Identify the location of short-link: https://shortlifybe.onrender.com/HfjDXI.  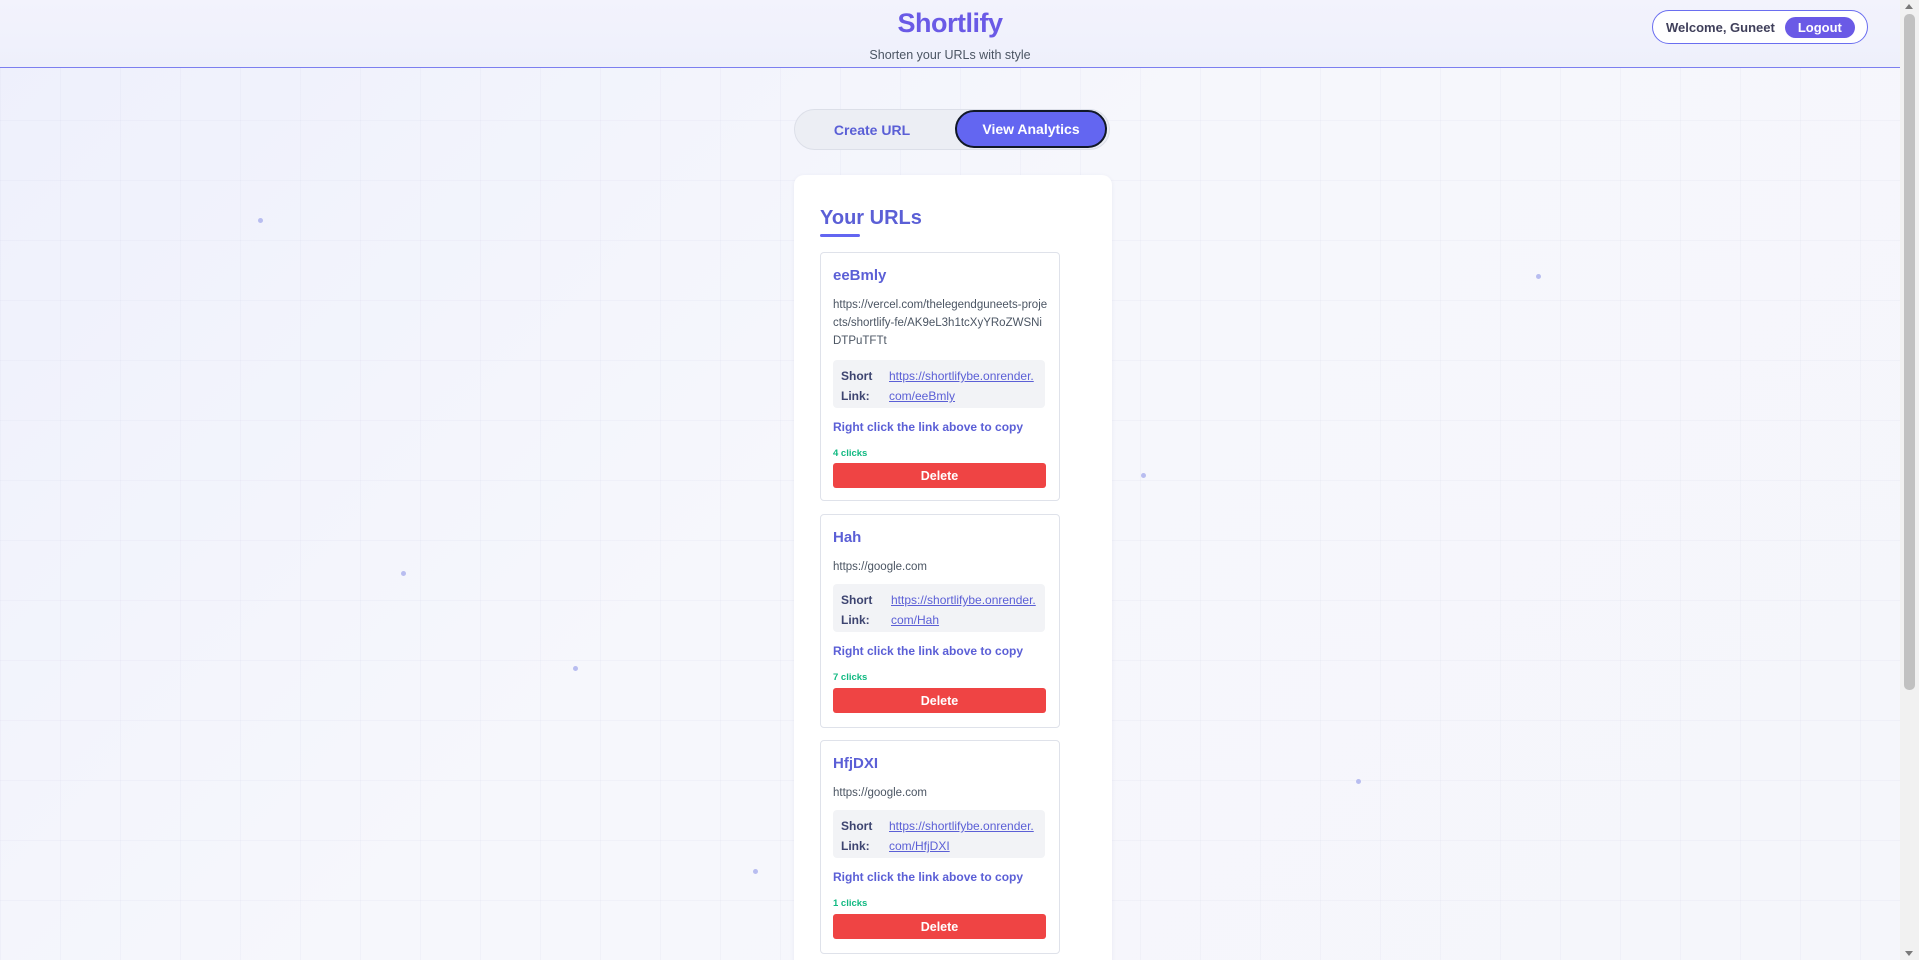
(963, 836).